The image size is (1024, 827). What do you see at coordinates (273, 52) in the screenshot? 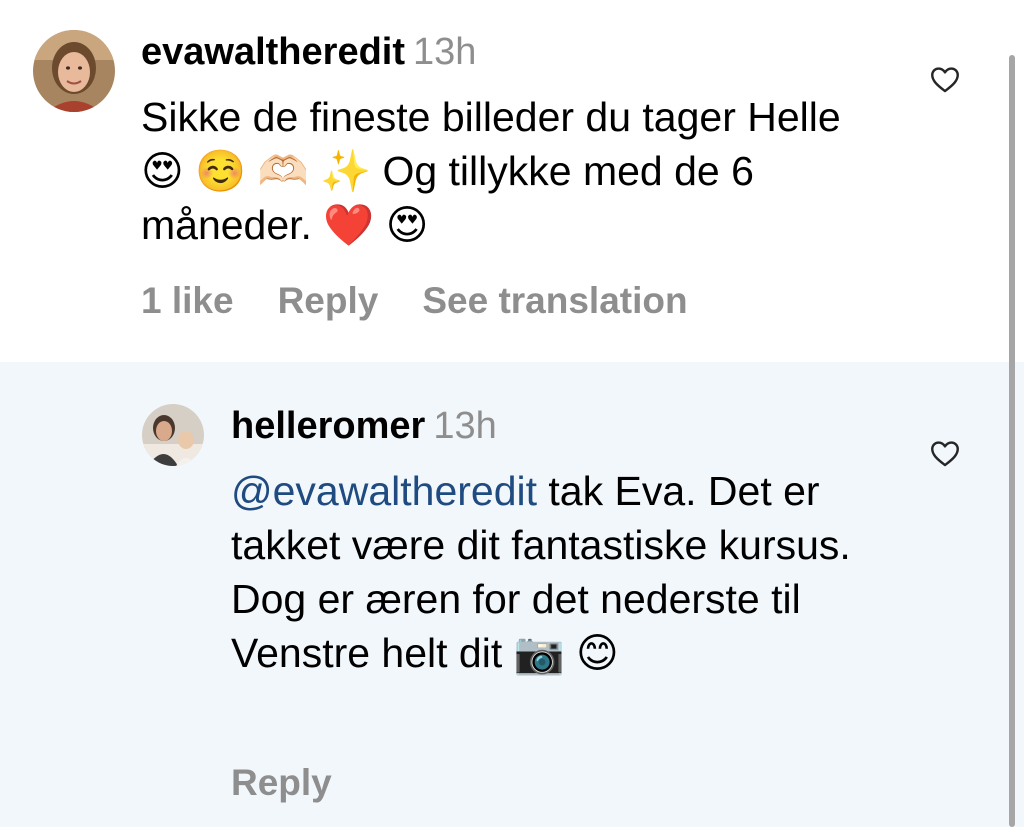
I see `username: evawaltheredit` at bounding box center [273, 52].